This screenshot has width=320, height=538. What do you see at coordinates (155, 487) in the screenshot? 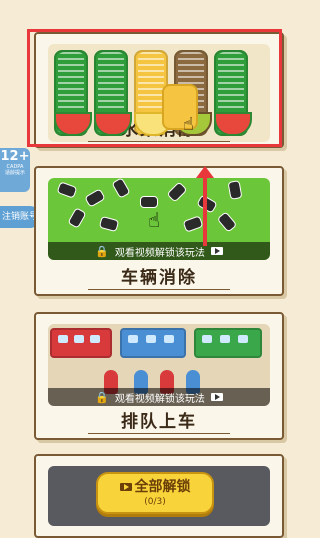
I see `unlock-all-label: 全部解锁` at bounding box center [155, 487].